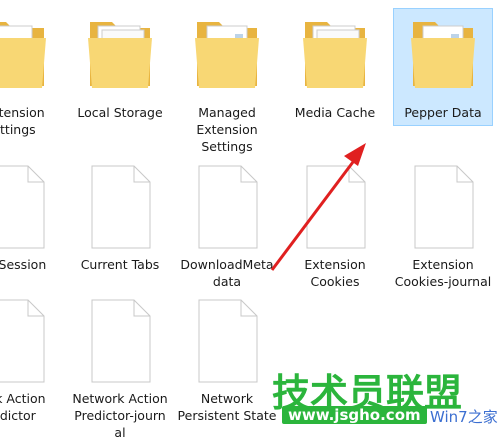  What do you see at coordinates (464, 417) in the screenshot?
I see `watermark-small: Win7之家` at bounding box center [464, 417].